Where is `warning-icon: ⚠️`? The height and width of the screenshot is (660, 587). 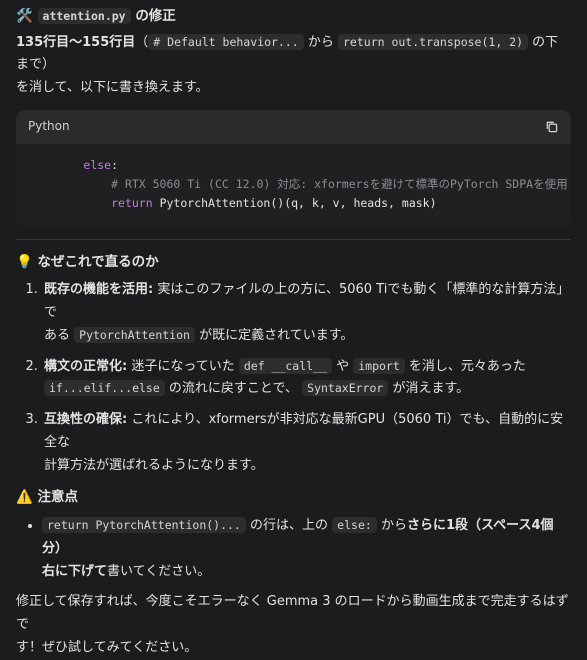 warning-icon: ⚠️ is located at coordinates (24, 497).